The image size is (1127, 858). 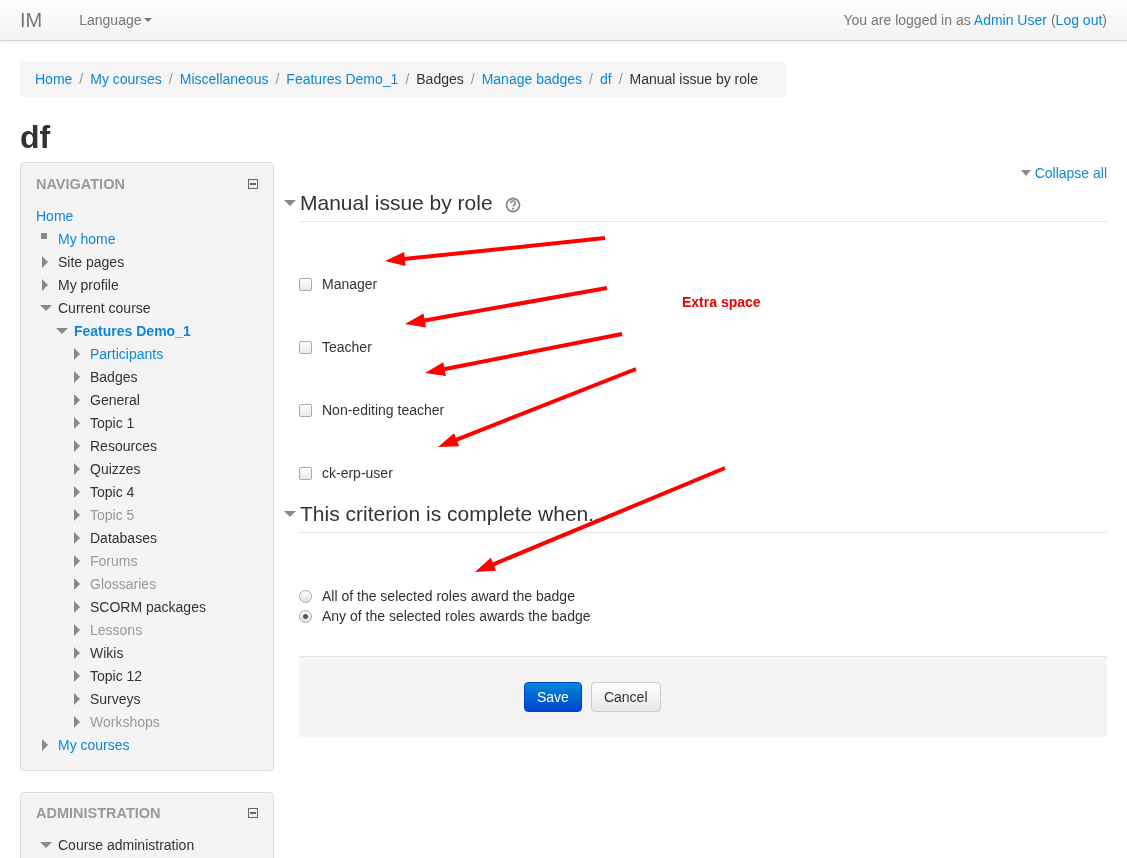 I want to click on breadcrumb-item: Features Demo_1, so click(x=342, y=79).